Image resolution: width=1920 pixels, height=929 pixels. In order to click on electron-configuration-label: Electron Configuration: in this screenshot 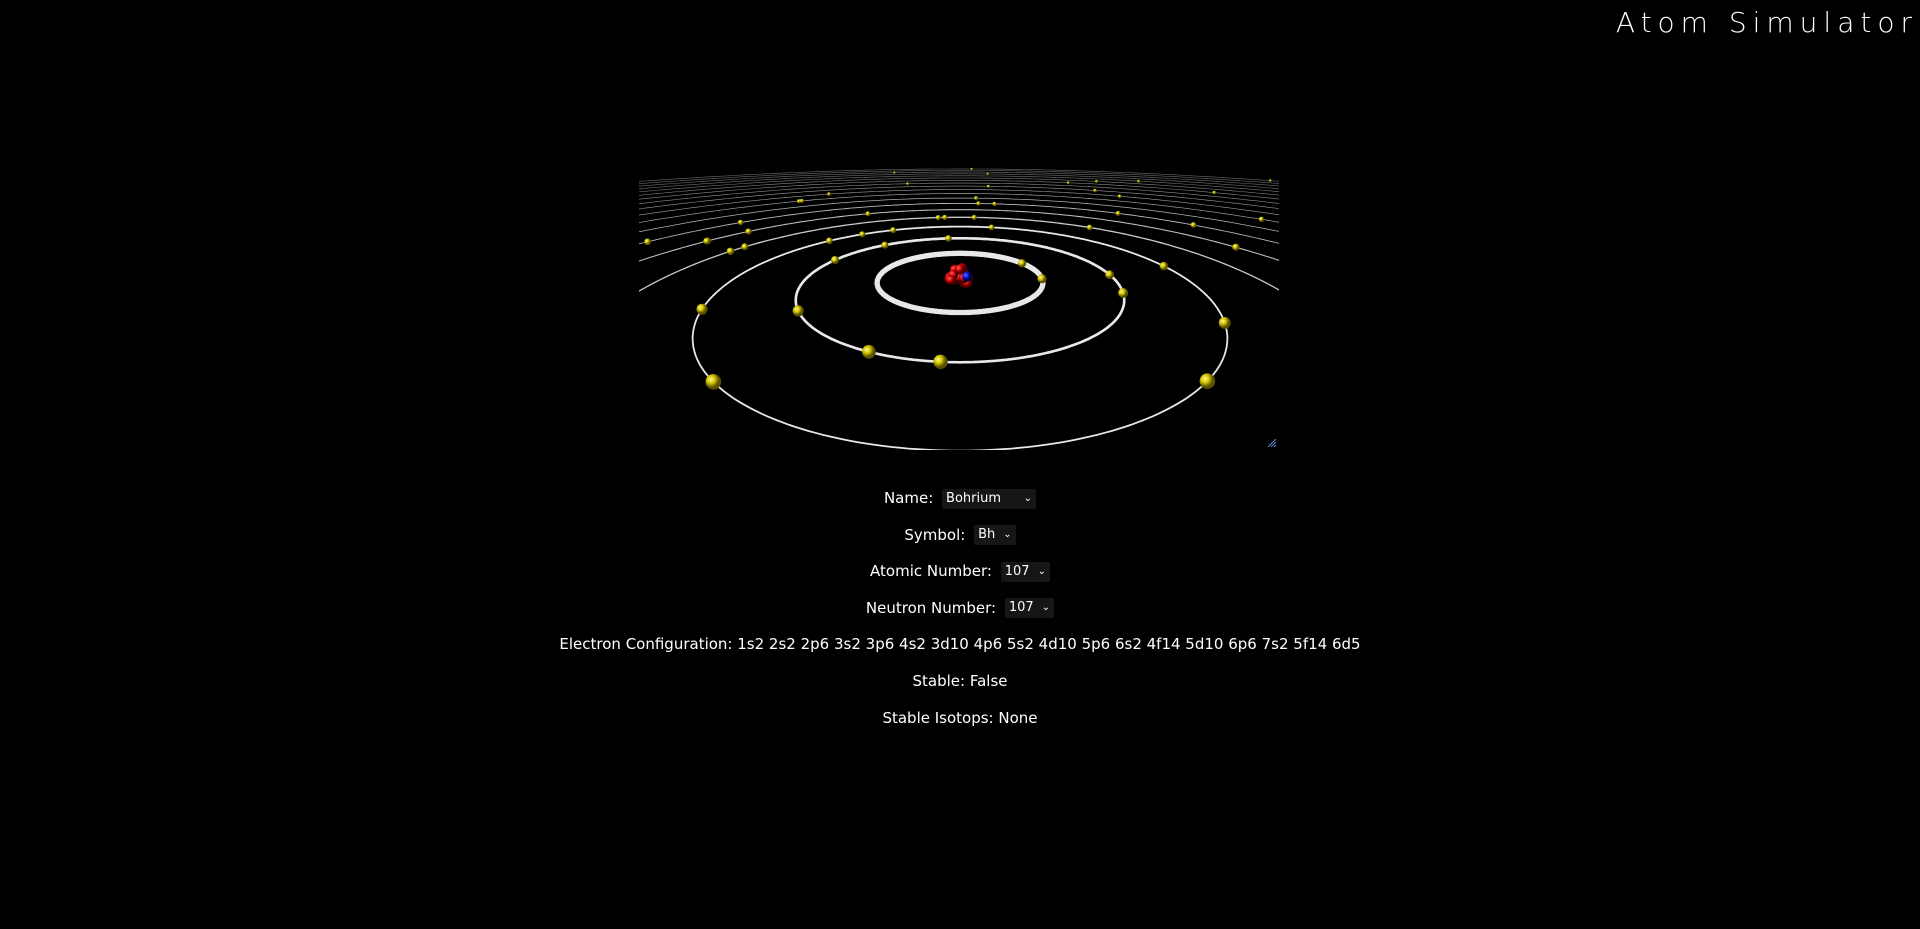, I will do `click(646, 644)`.